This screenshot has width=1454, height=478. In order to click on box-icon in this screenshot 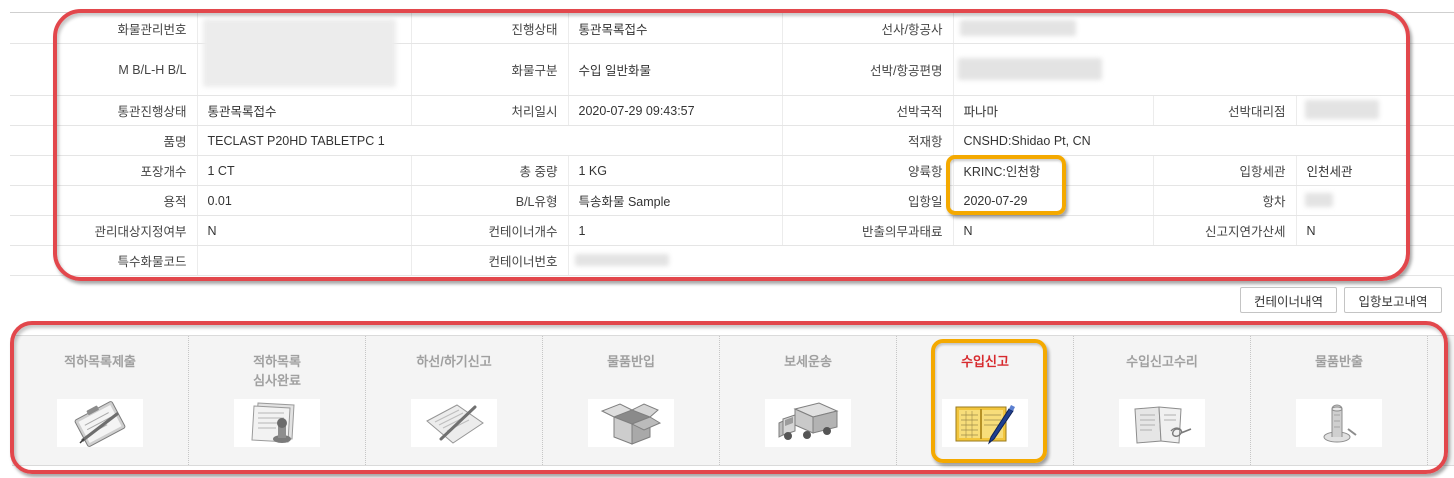, I will do `click(631, 423)`.